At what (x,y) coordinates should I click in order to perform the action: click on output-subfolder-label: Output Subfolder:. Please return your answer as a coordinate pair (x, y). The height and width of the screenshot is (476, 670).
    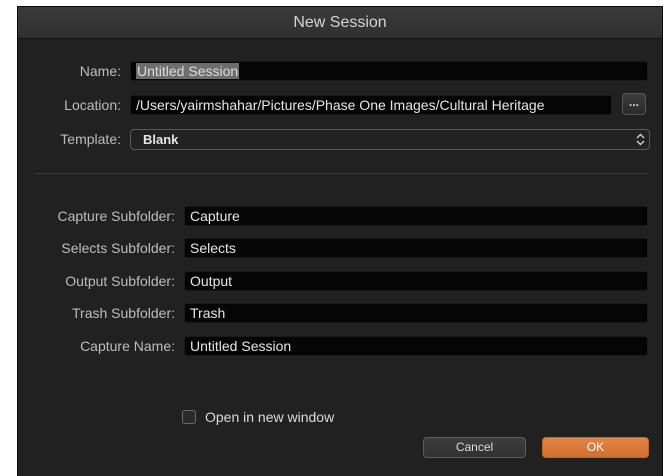
    Looking at the image, I should click on (120, 281).